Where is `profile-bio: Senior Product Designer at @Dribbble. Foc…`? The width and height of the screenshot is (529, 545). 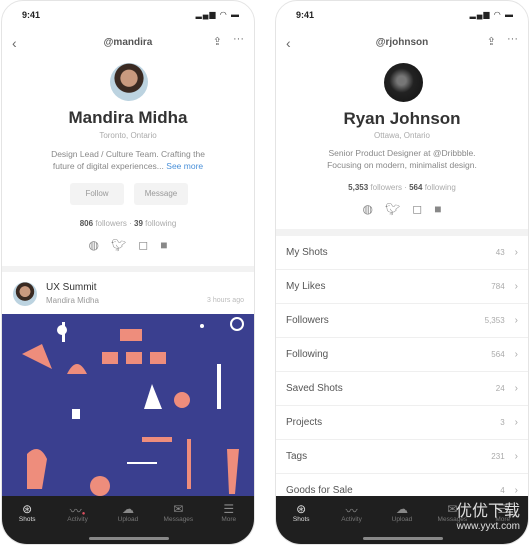
profile-bio: Senior Product Designer at @Dribbble. Foc… is located at coordinates (402, 159).